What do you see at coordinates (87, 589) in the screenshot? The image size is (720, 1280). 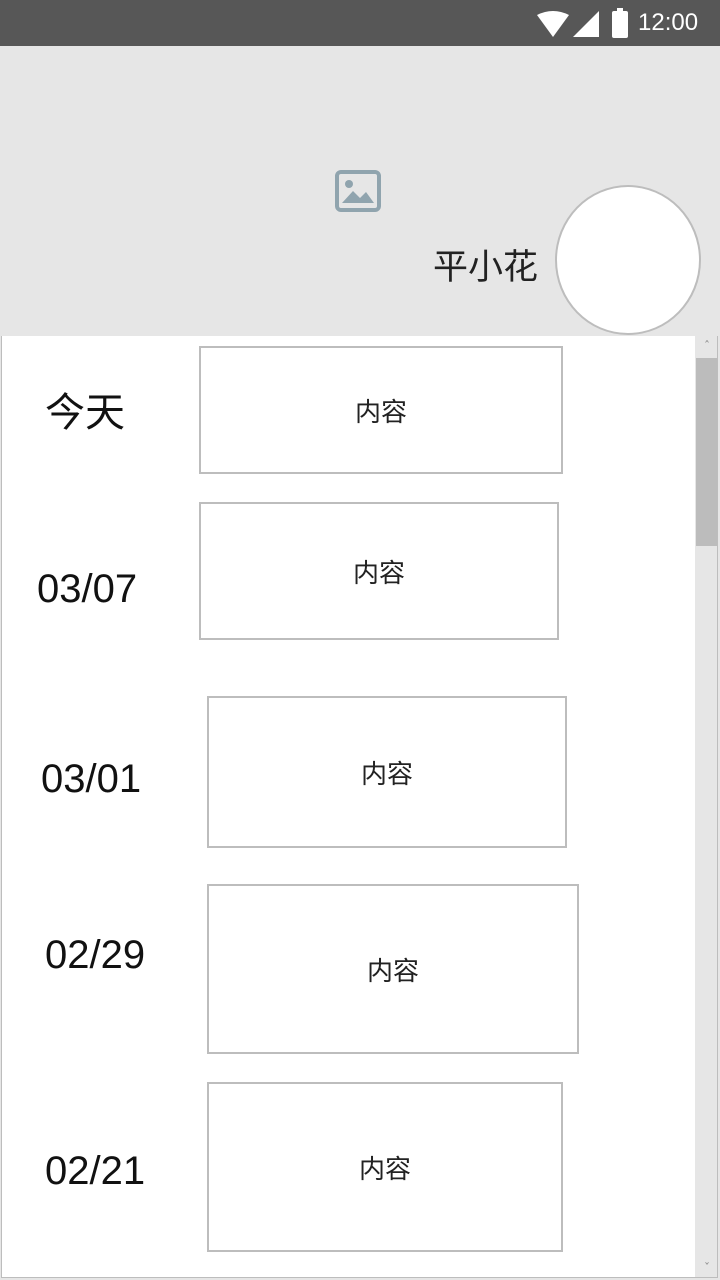 I see `entry-date: 03/07` at bounding box center [87, 589].